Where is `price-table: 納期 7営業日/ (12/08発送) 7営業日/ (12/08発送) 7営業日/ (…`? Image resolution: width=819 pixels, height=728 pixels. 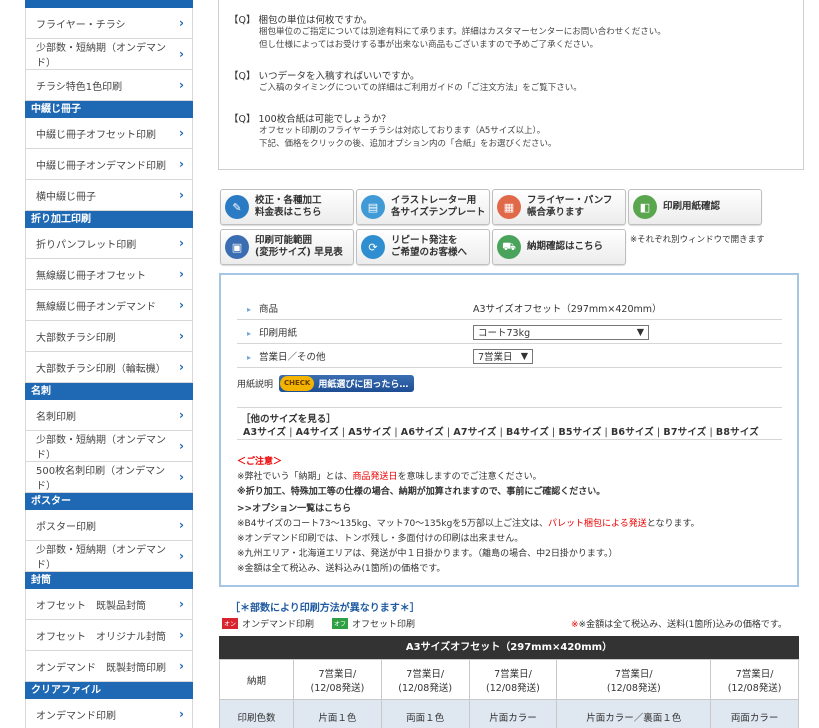 price-table: 納期 7営業日/ (12/08発送) 7営業日/ (12/08発送) 7営業日/ (… is located at coordinates (509, 693).